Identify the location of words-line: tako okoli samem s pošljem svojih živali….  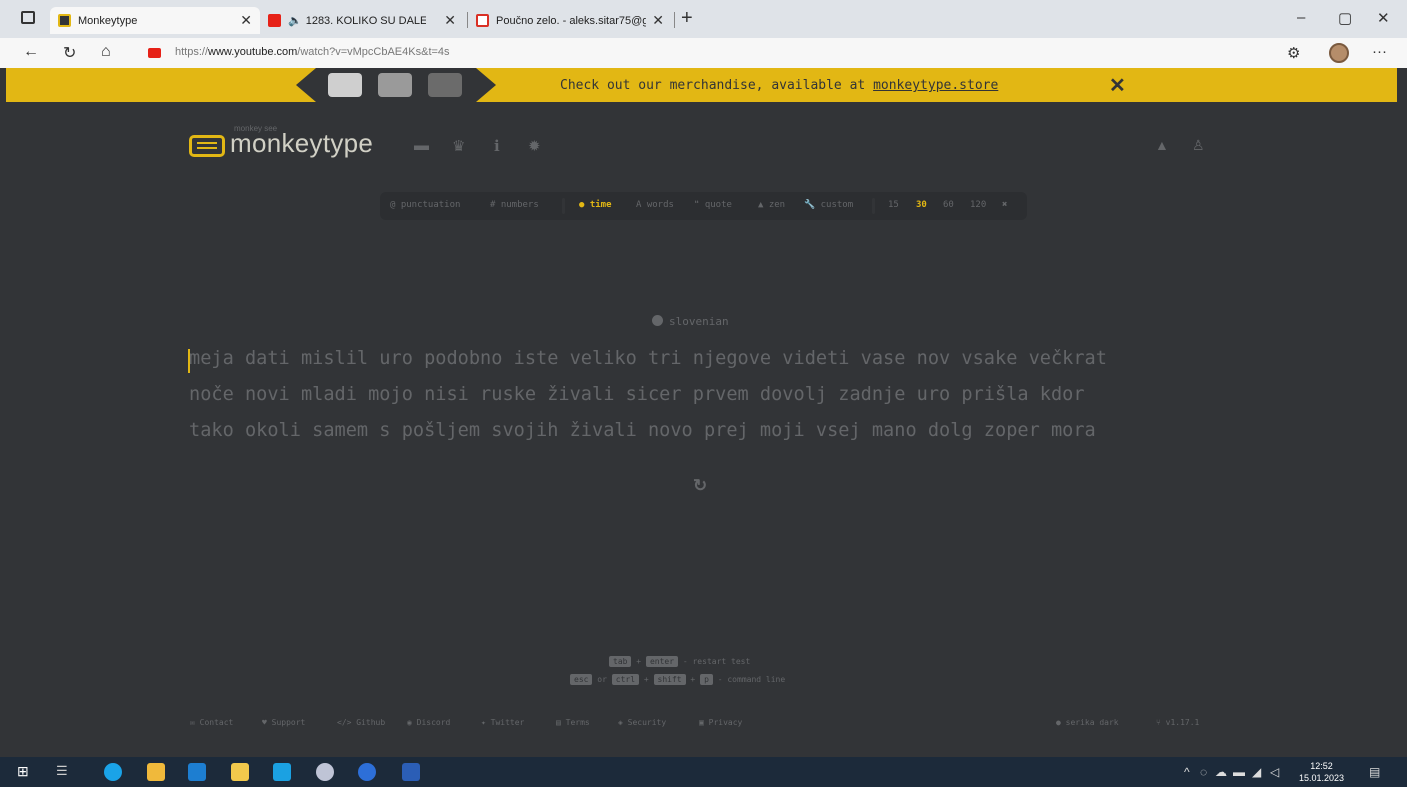
(699, 430).